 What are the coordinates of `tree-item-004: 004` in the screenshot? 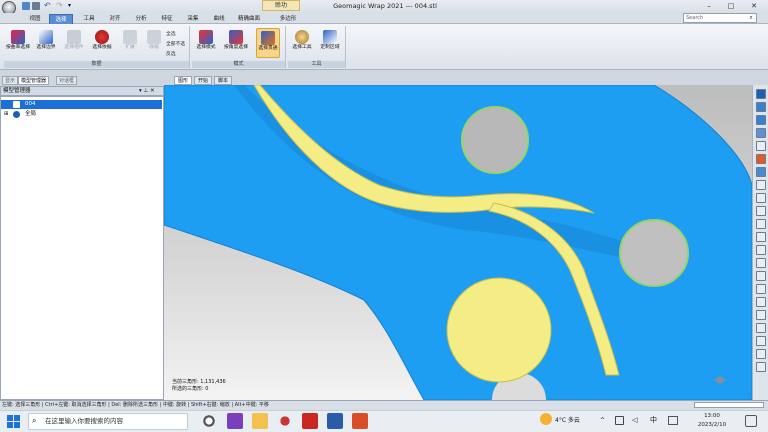 It's located at (81, 104).